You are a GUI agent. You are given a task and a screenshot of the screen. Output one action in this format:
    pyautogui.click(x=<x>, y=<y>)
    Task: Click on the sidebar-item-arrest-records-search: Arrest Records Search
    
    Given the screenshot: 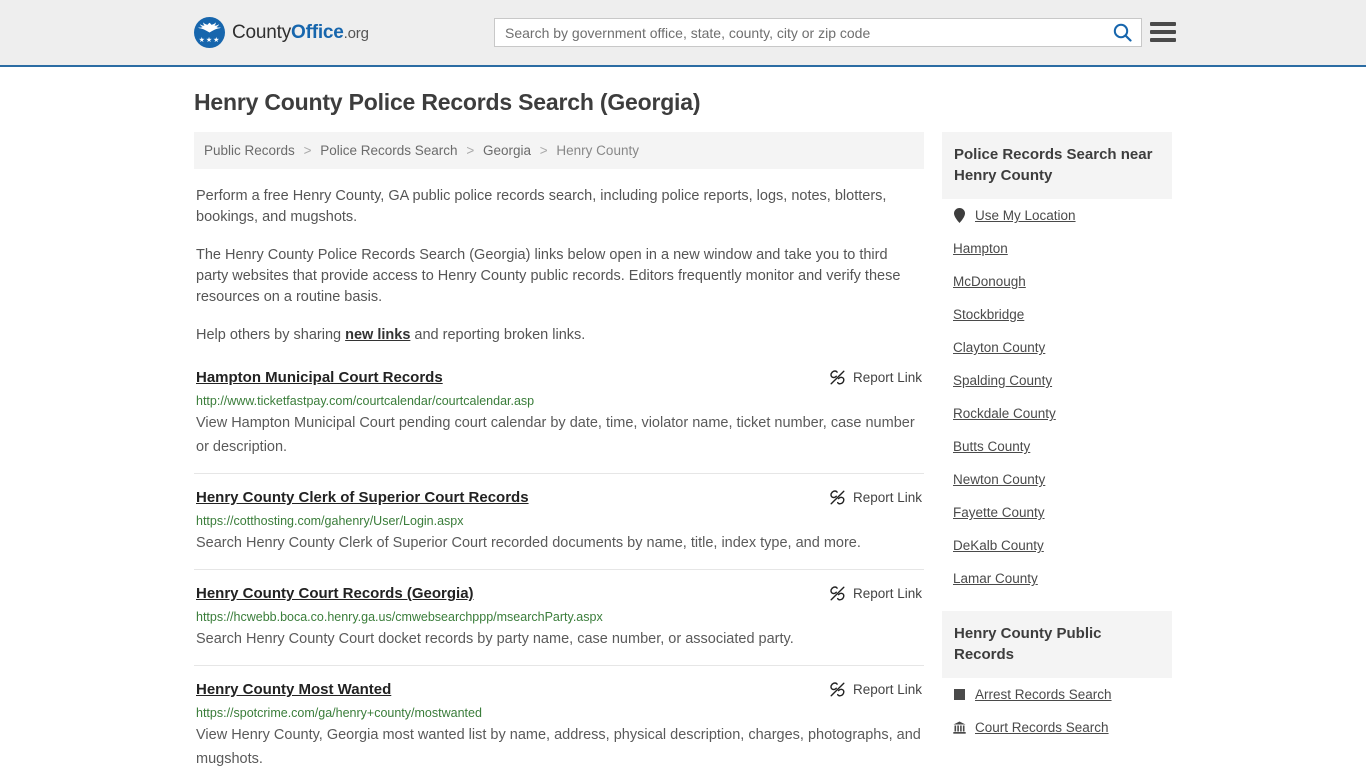 What is the action you would take?
    pyautogui.click(x=1057, y=694)
    